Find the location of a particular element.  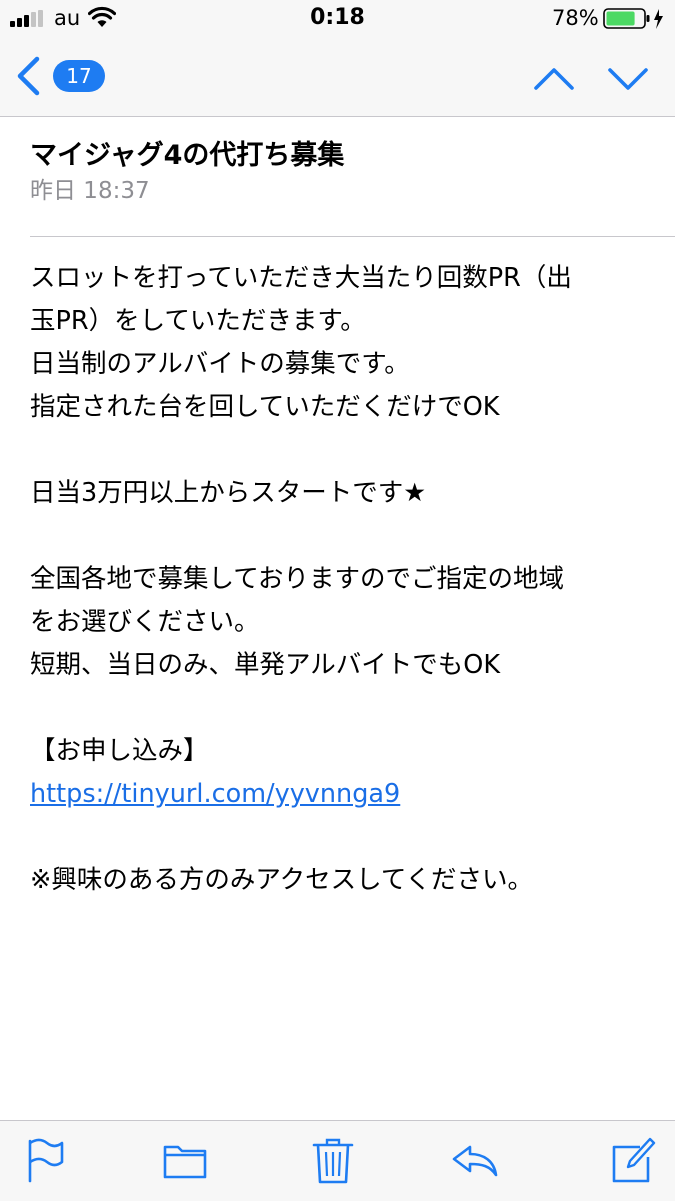

body-line: をお選びください。 is located at coordinates (145, 622).